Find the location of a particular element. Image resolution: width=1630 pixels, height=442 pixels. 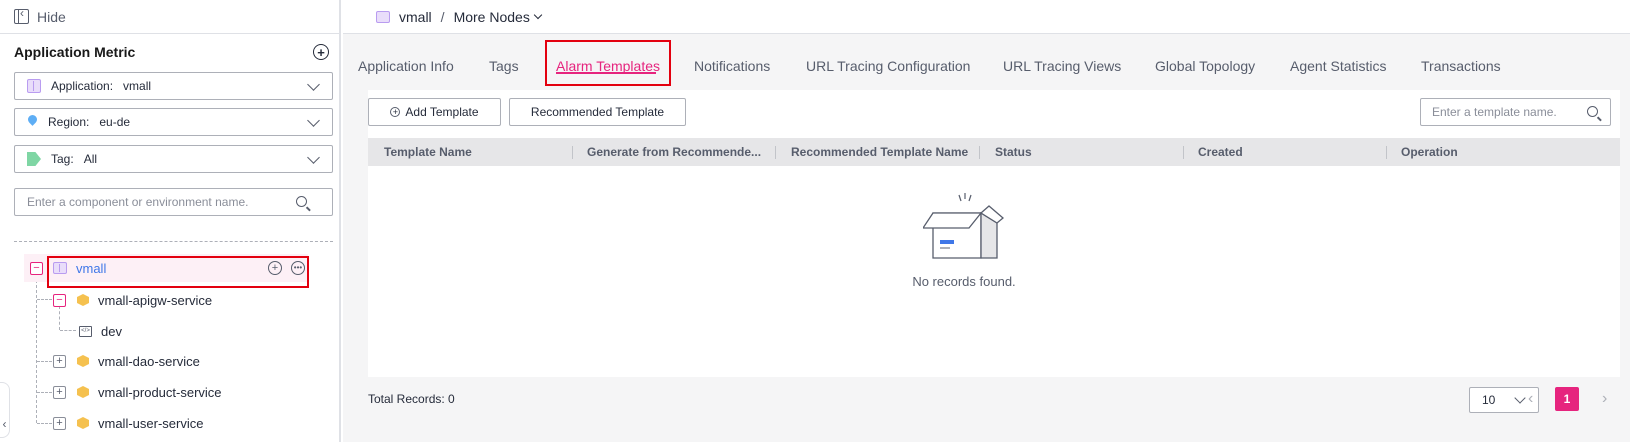

add-template-button: + Add Template is located at coordinates (434, 112).